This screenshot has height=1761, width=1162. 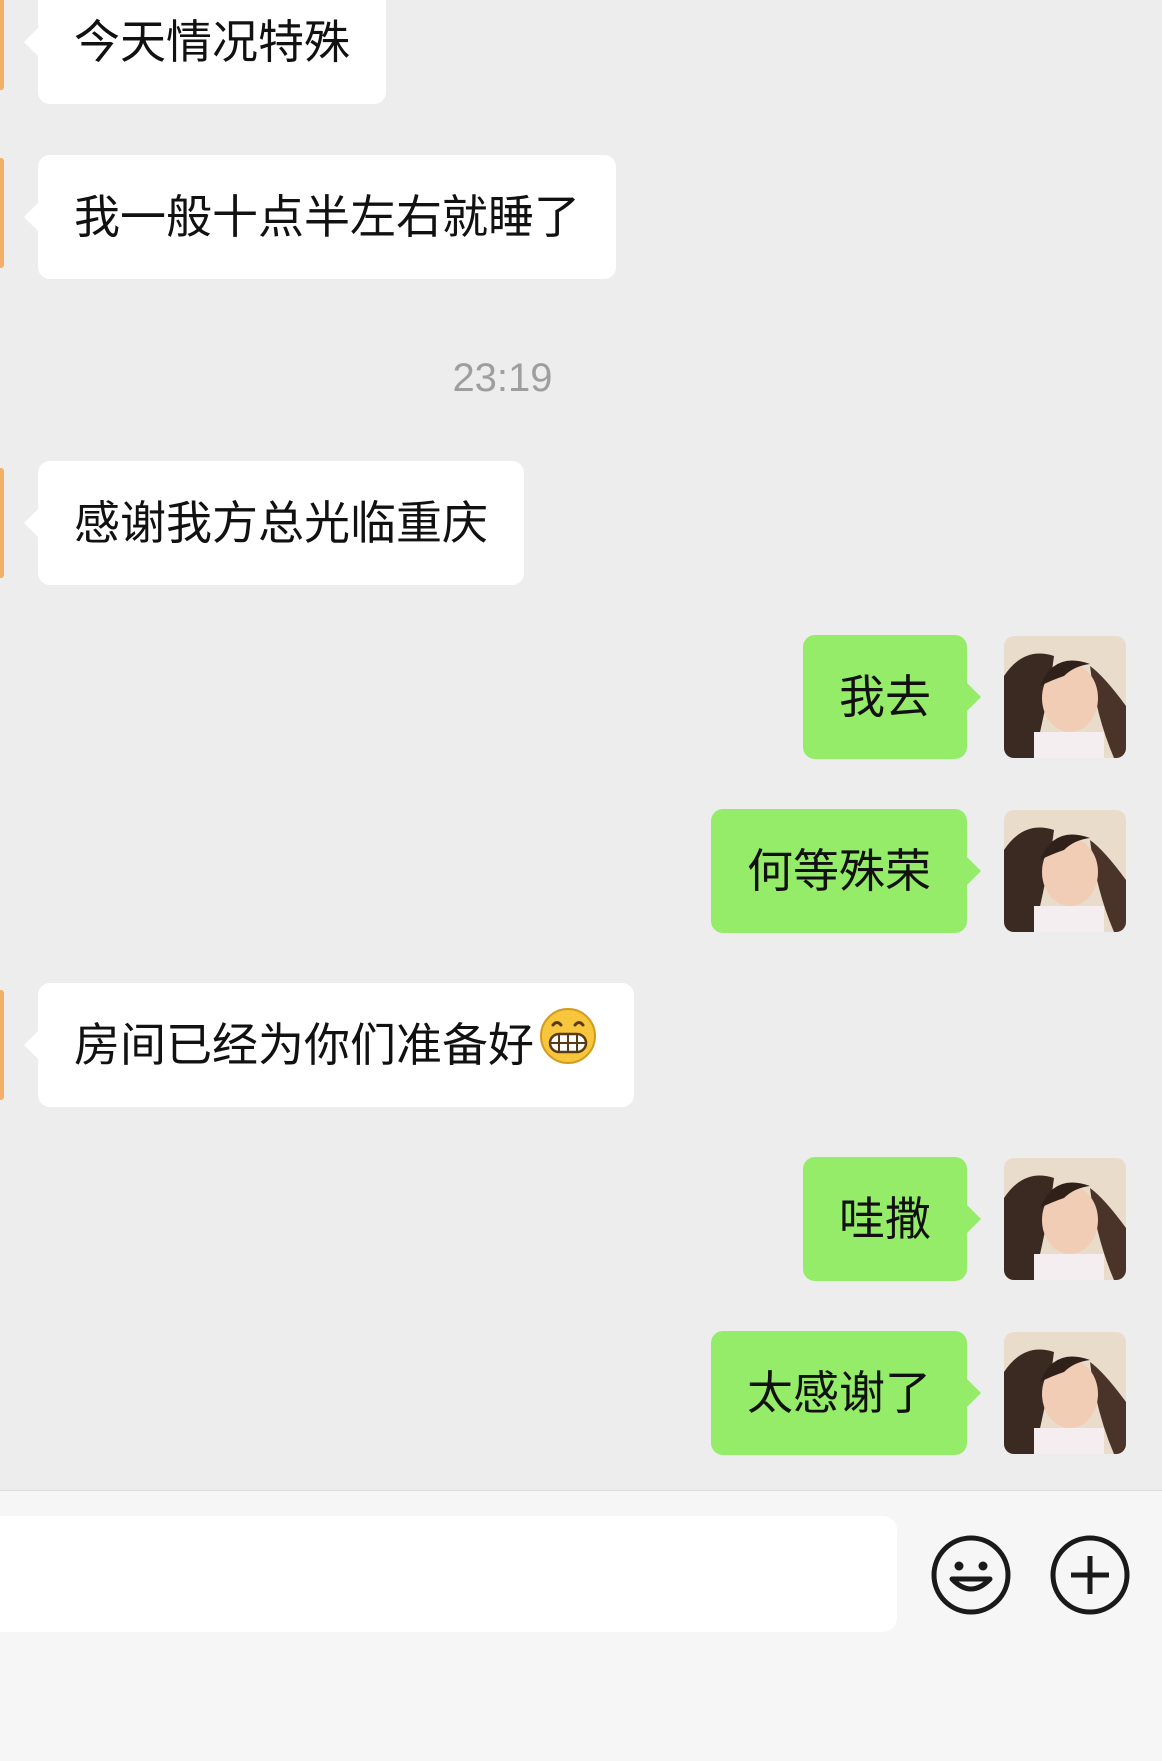 I want to click on message-text: 哇撒, so click(x=885, y=1219).